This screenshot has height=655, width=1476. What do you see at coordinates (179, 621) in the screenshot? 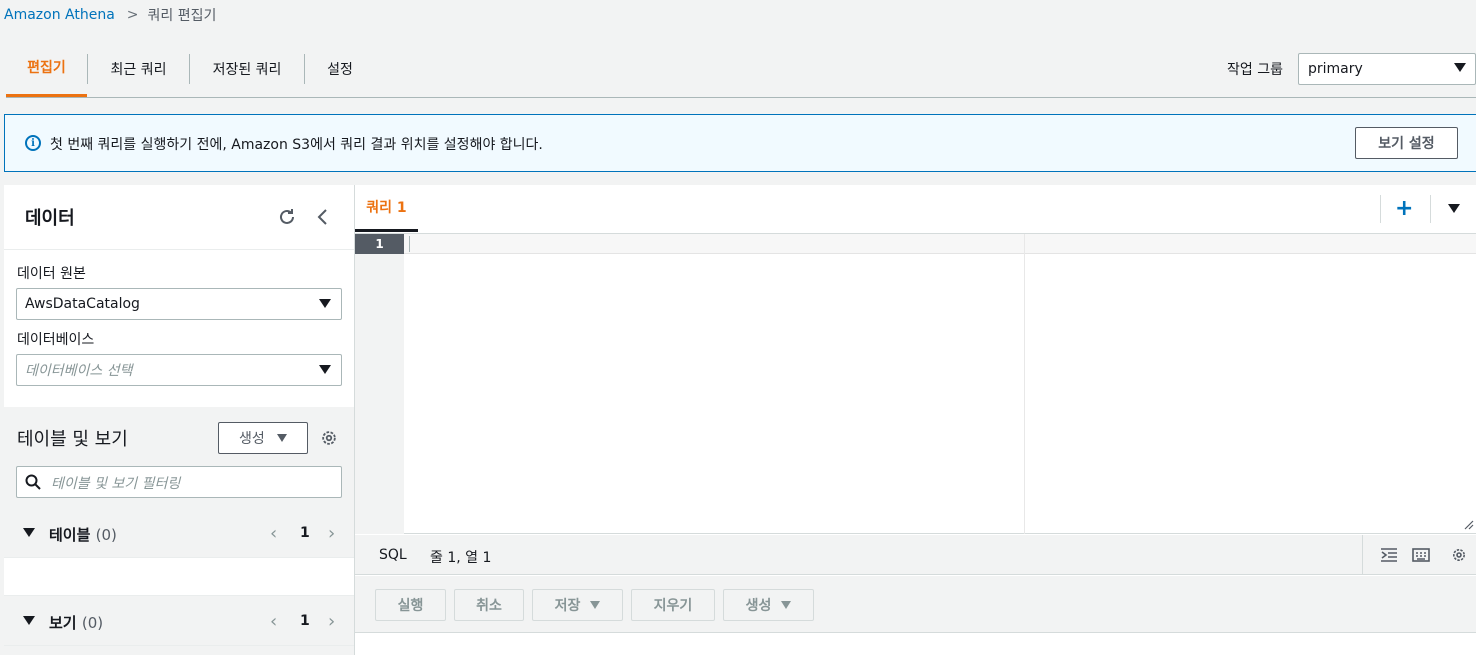
I see `views-group-header: 보기 (0) ‹ 1 ›` at bounding box center [179, 621].